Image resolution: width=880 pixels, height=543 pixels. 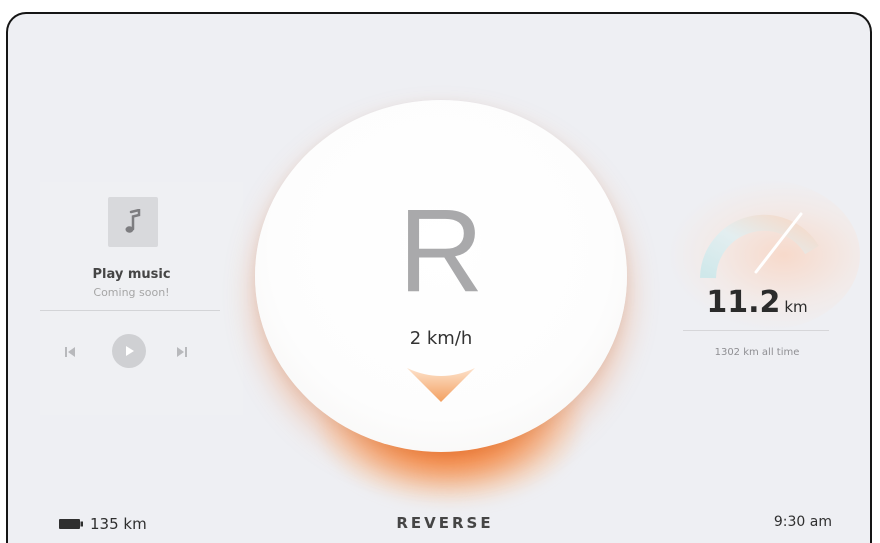 I want to click on music-divider, so click(x=130, y=310).